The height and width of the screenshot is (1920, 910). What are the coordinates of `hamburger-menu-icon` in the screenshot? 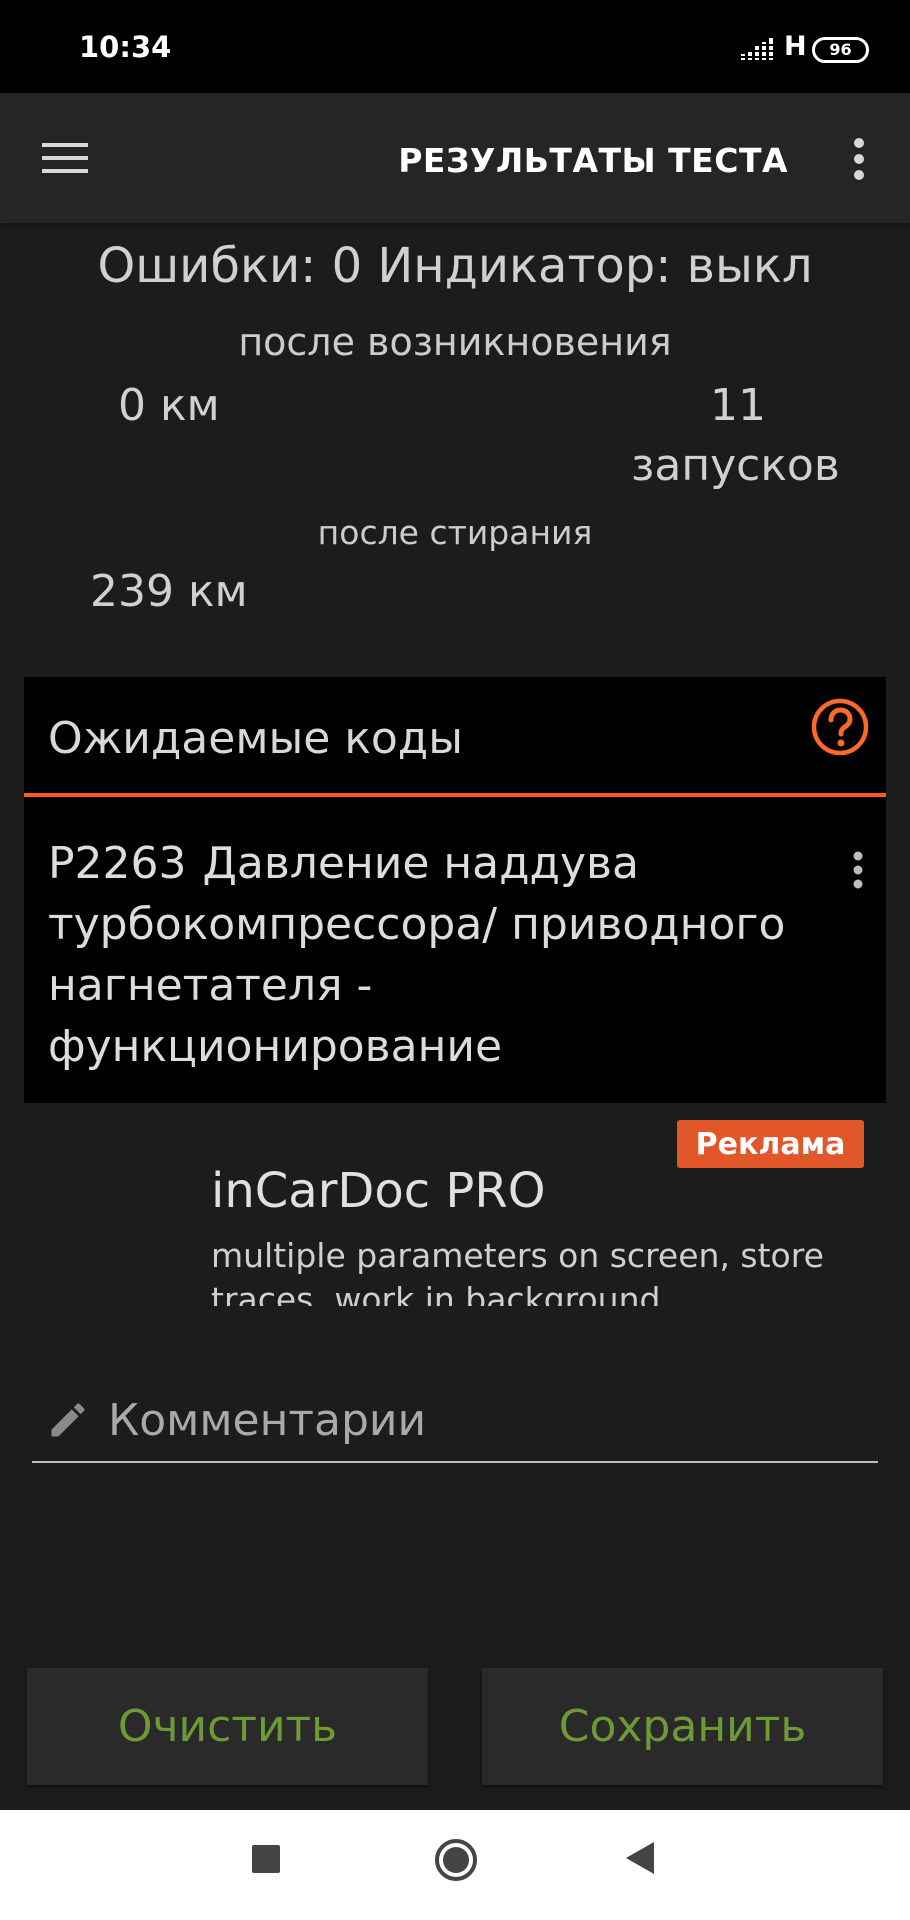 It's located at (65, 158).